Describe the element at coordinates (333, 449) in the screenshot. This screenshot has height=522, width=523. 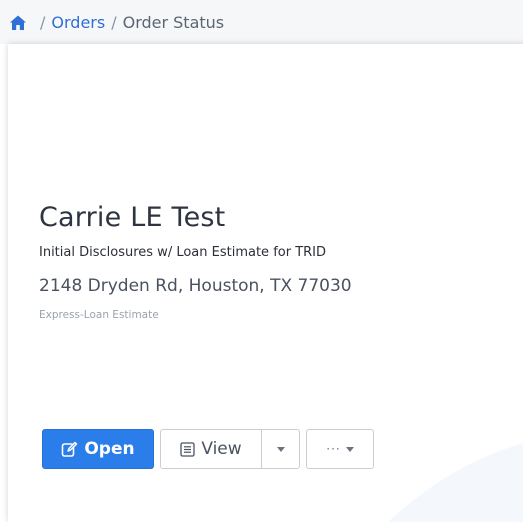
I see `more-icon: ···` at that location.